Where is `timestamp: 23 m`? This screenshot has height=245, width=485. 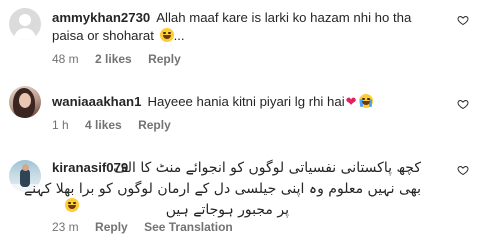
timestamp: 23 m is located at coordinates (65, 227).